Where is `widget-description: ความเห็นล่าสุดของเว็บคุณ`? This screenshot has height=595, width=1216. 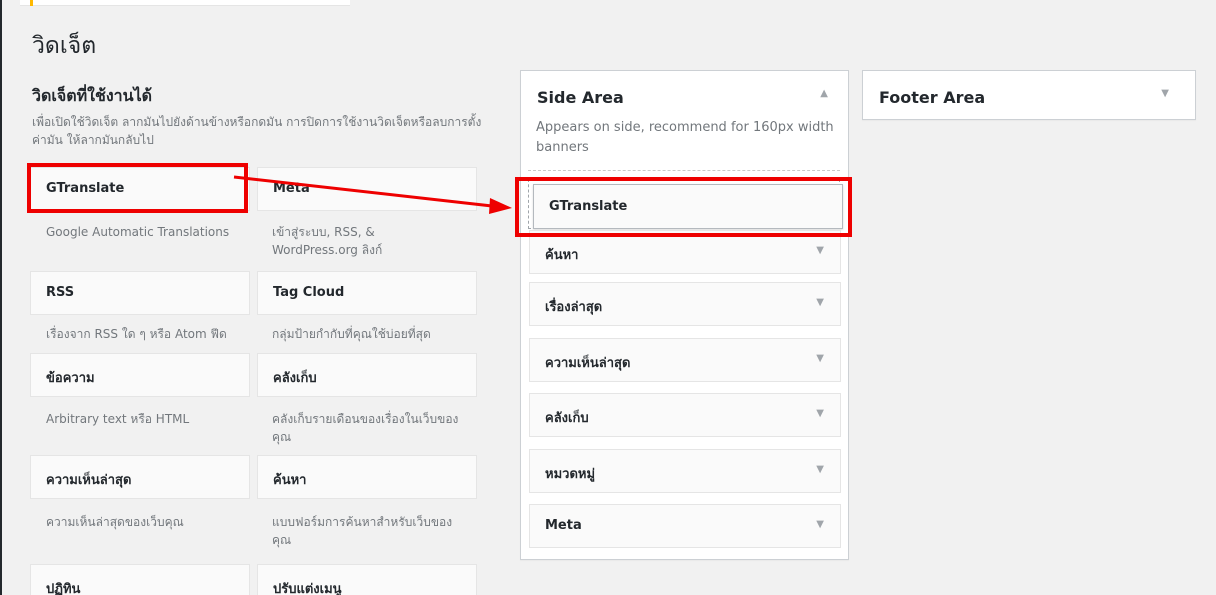
widget-description: ความเห็นล่าสุดของเว็บคุณ is located at coordinates (115, 522).